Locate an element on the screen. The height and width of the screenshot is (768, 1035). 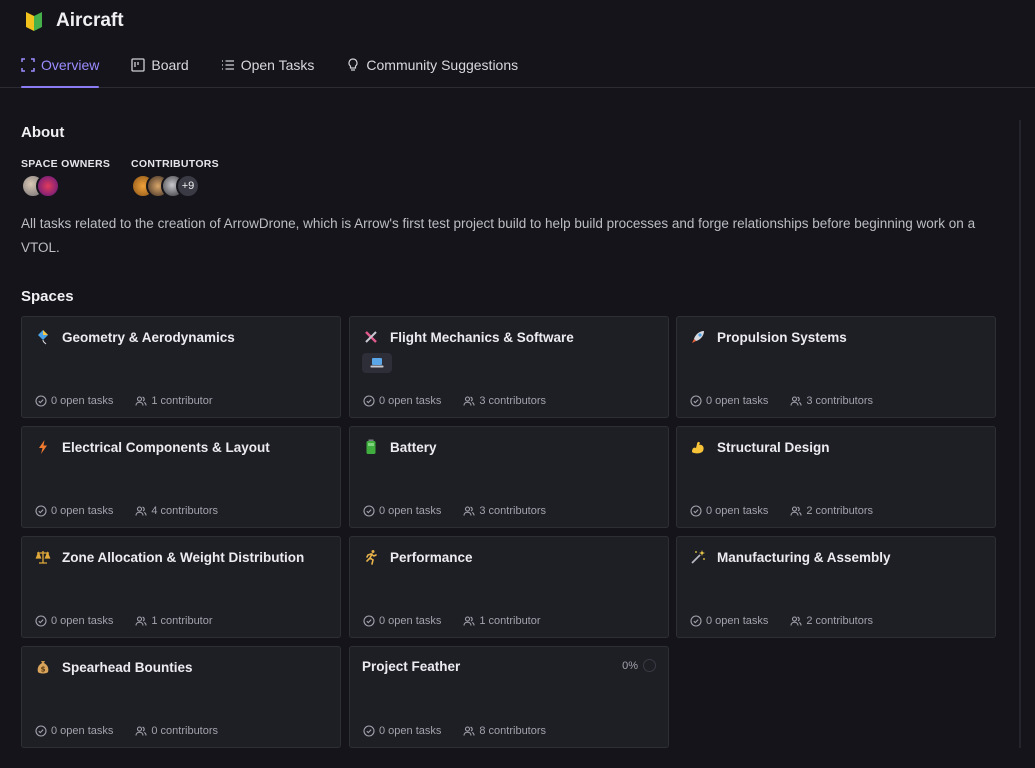
scales-icon is located at coordinates (43, 557).